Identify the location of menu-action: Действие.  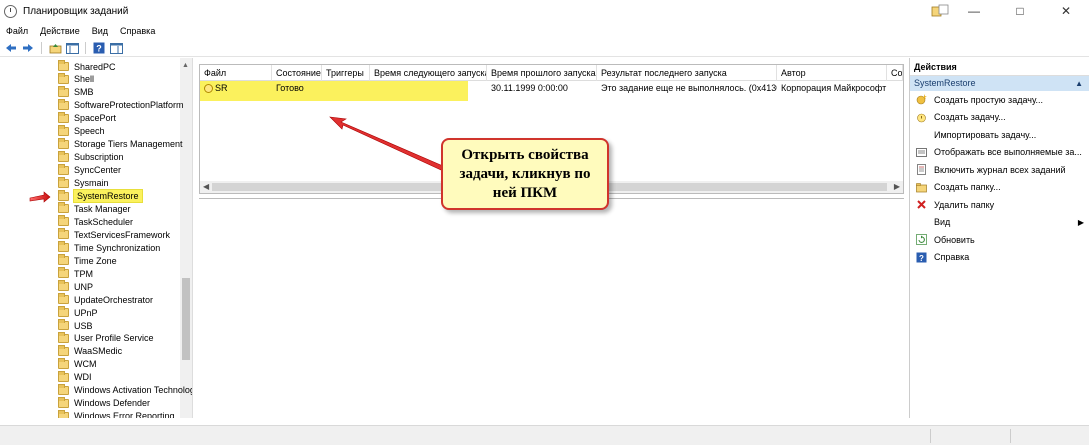
(60, 31).